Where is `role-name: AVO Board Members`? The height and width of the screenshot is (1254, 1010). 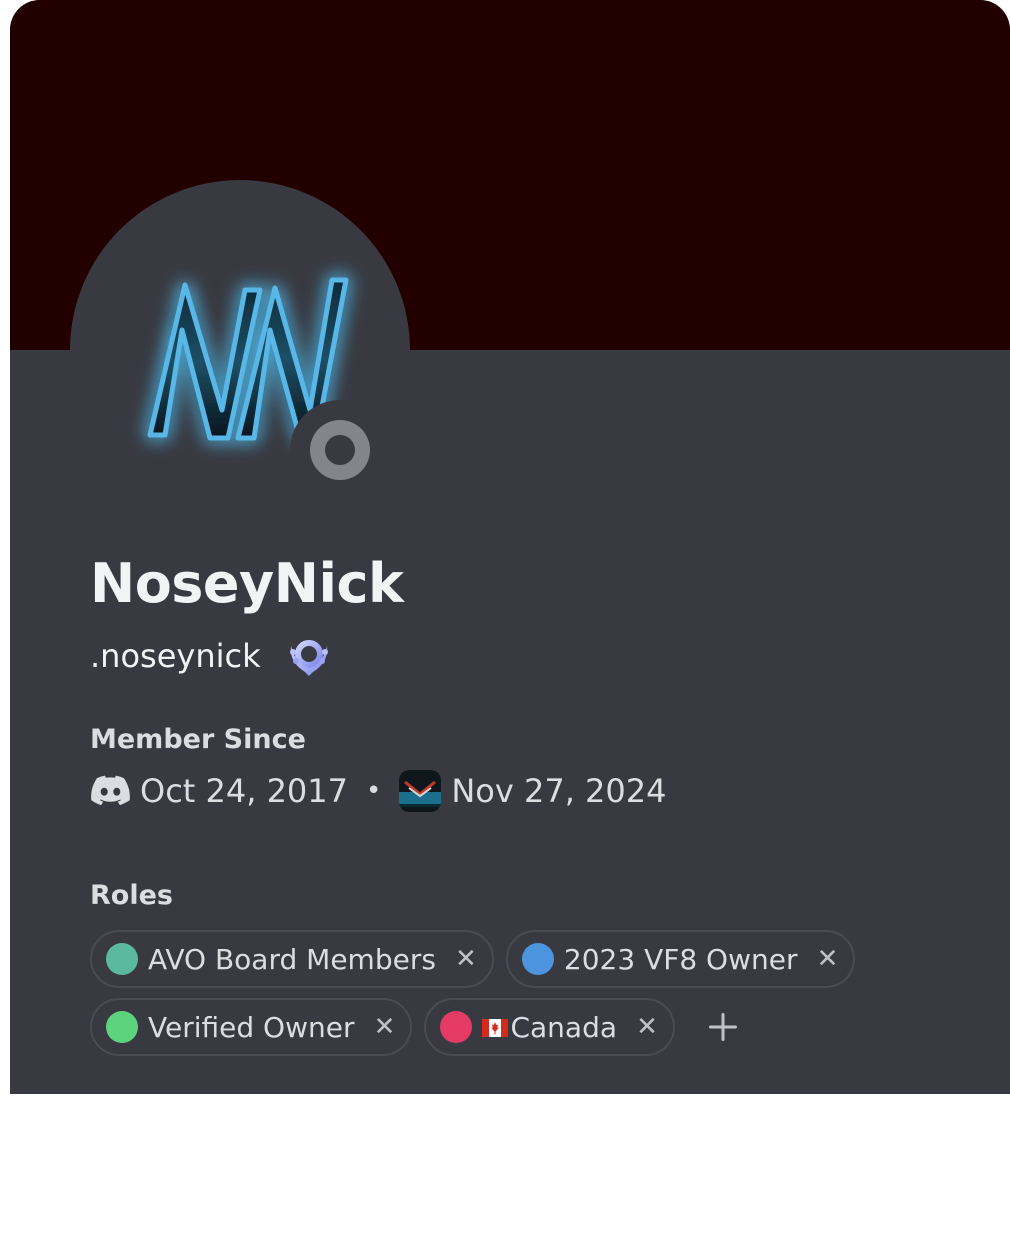 role-name: AVO Board Members is located at coordinates (292, 959).